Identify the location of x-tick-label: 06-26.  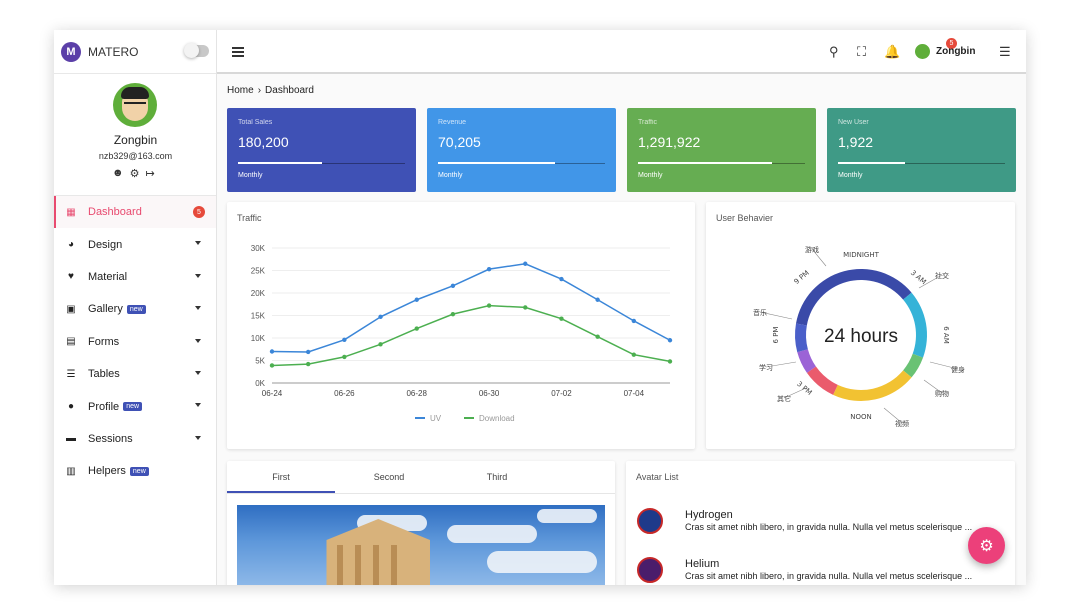
(344, 393).